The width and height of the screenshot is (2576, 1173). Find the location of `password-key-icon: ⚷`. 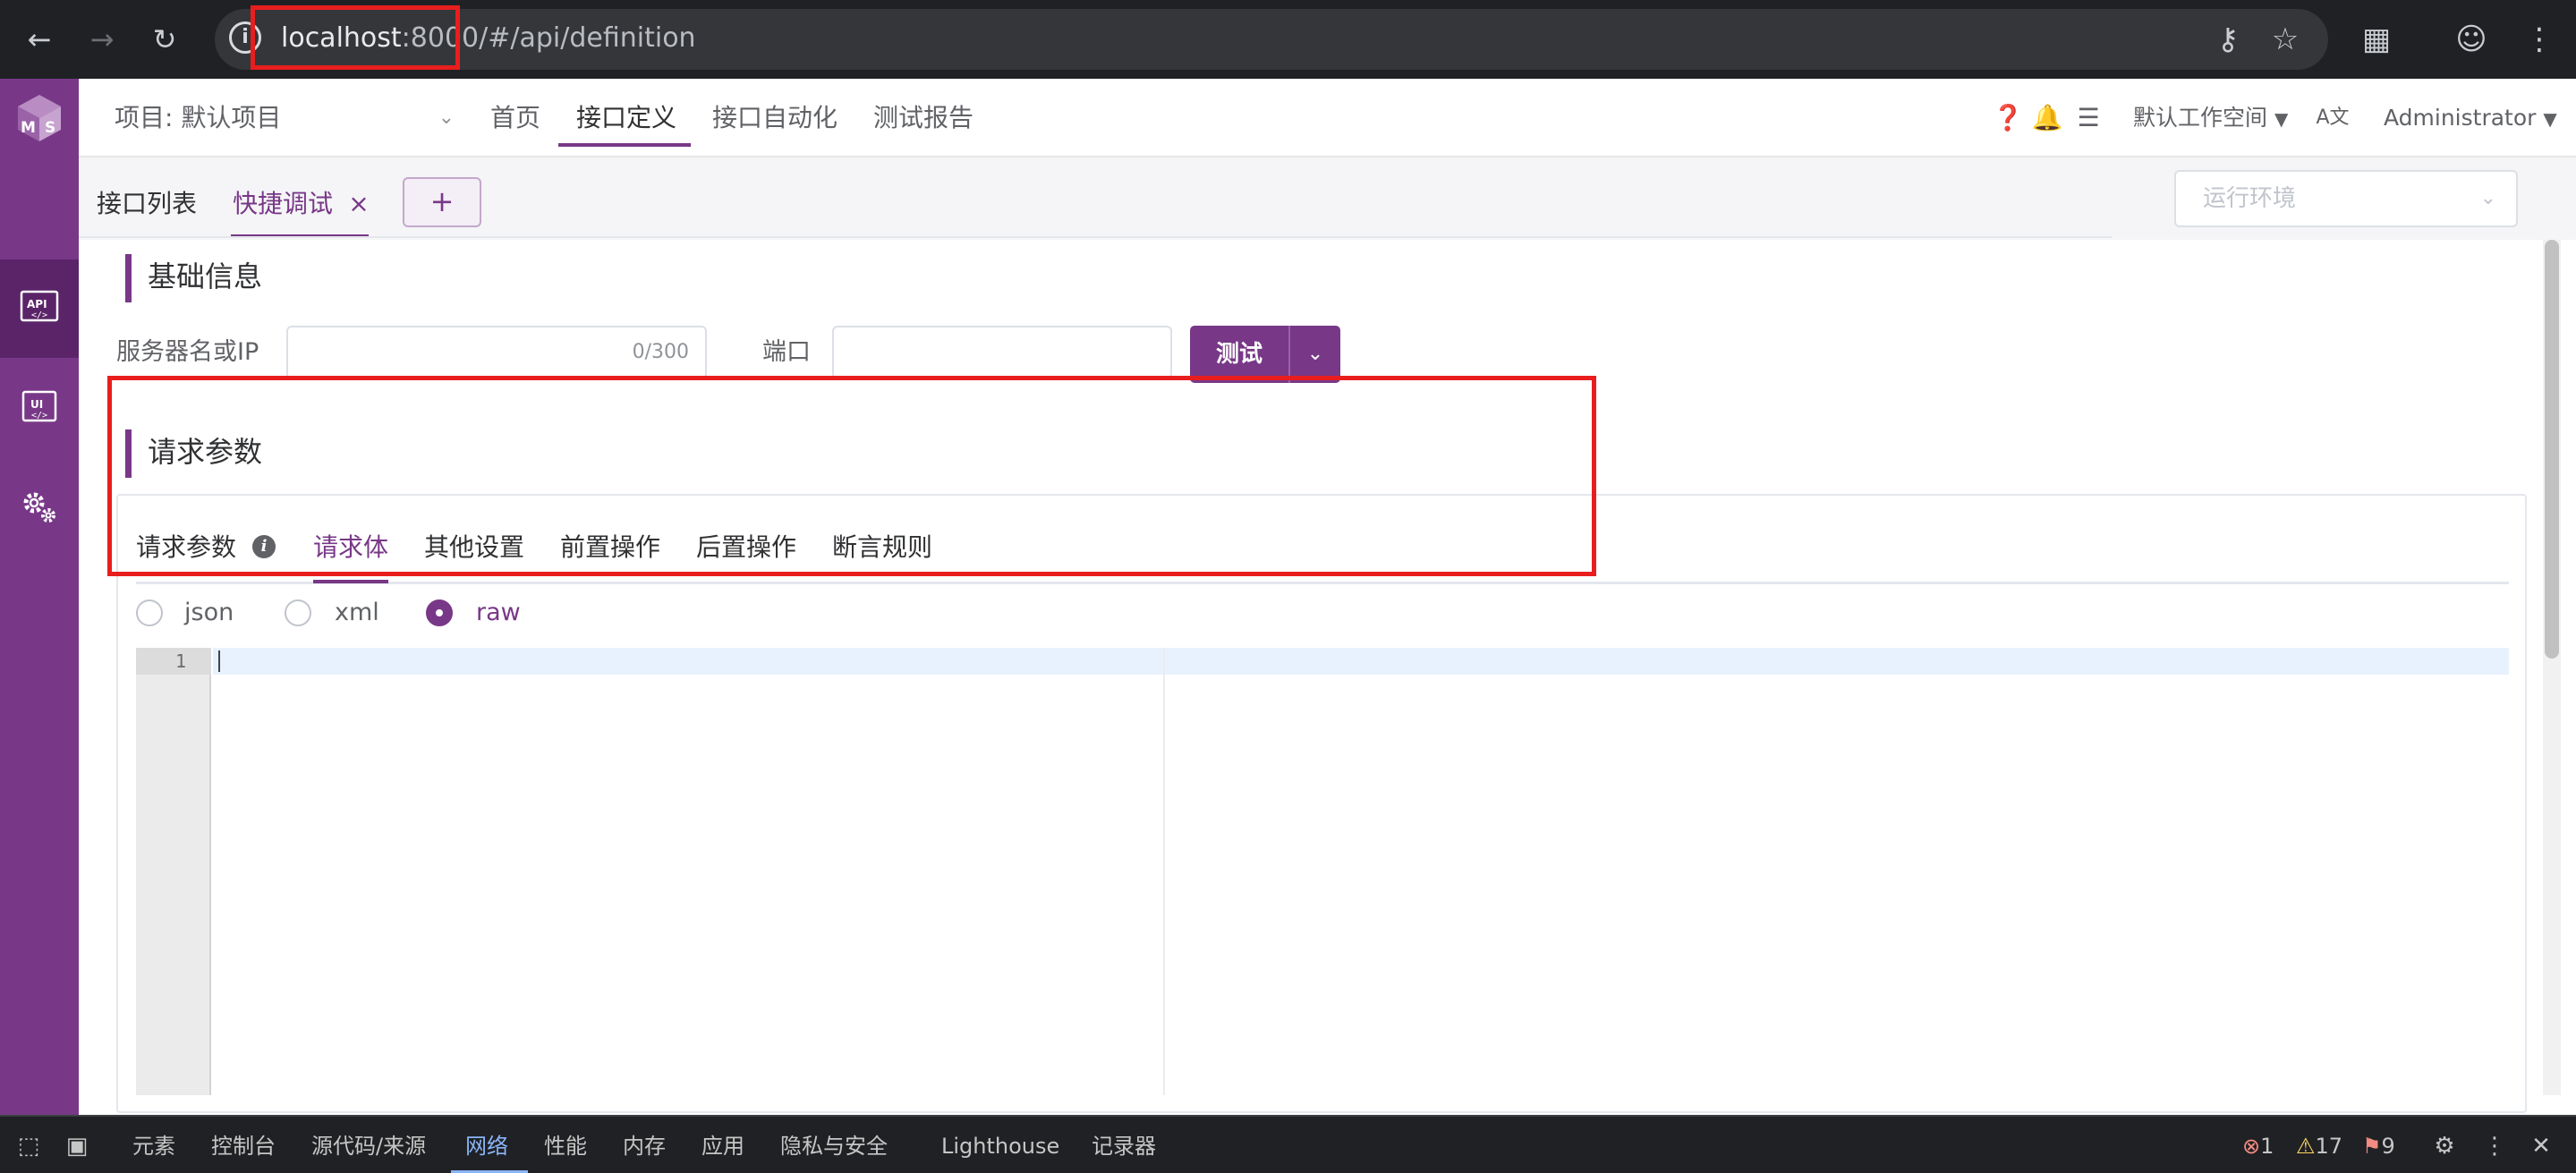

password-key-icon: ⚷ is located at coordinates (2228, 39).